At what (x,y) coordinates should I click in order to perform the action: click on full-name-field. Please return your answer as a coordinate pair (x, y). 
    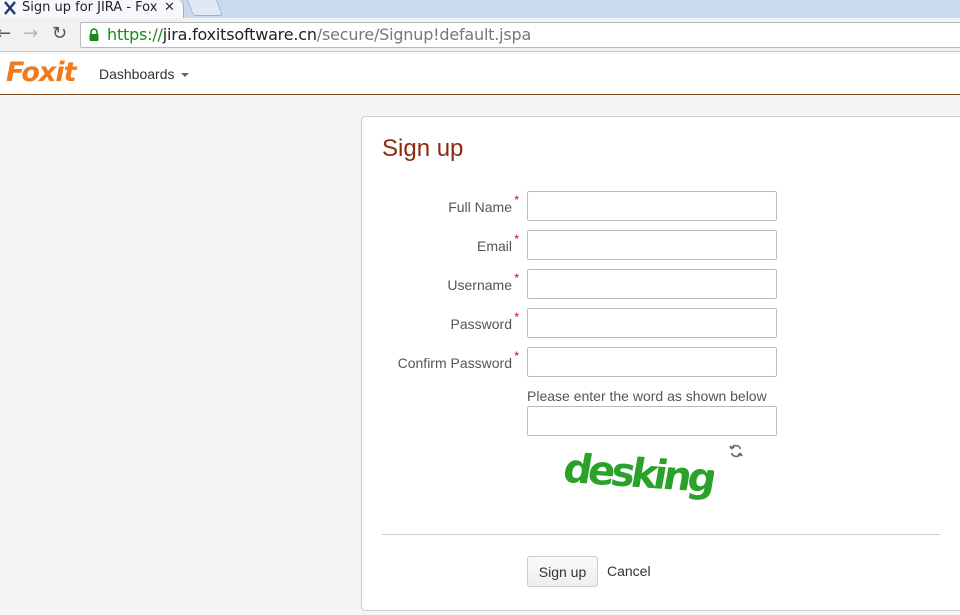
    Looking at the image, I should click on (652, 206).